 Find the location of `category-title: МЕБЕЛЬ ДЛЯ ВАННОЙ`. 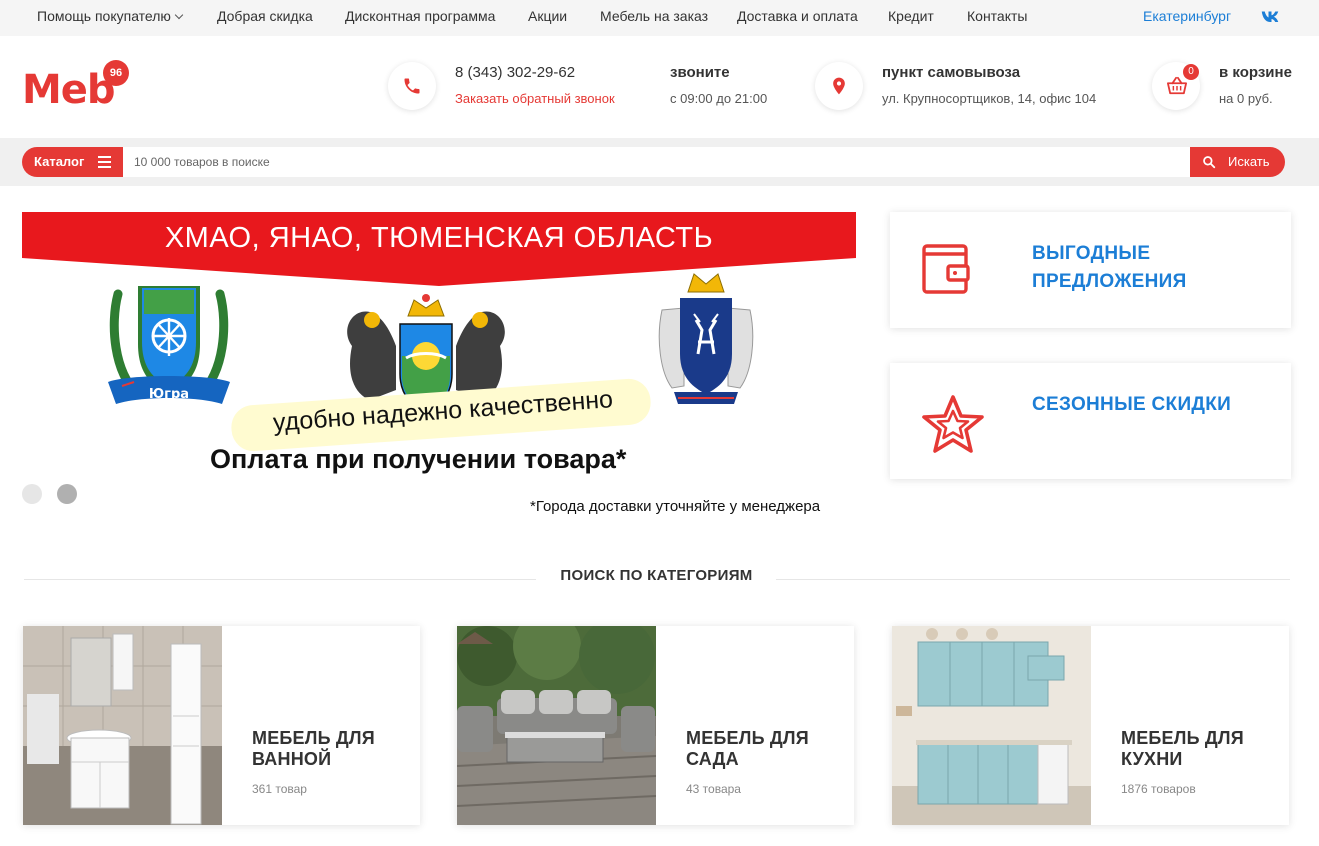

category-title: МЕБЕЛЬ ДЛЯ ВАННОЙ is located at coordinates (313, 748).